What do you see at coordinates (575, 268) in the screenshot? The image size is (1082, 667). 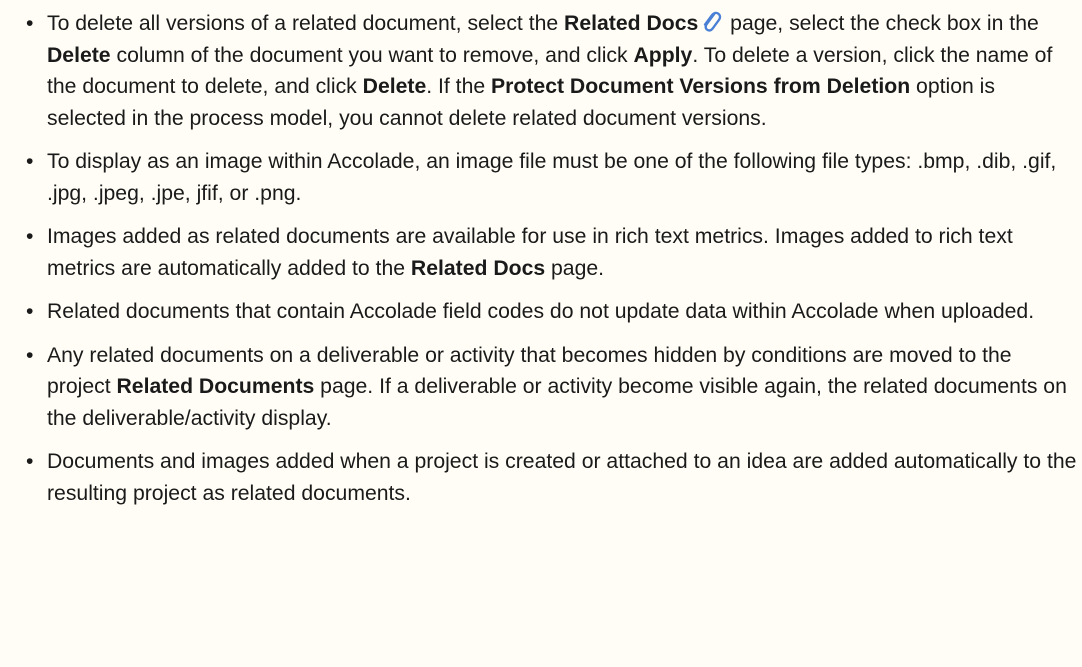 I see `body-text: page.` at bounding box center [575, 268].